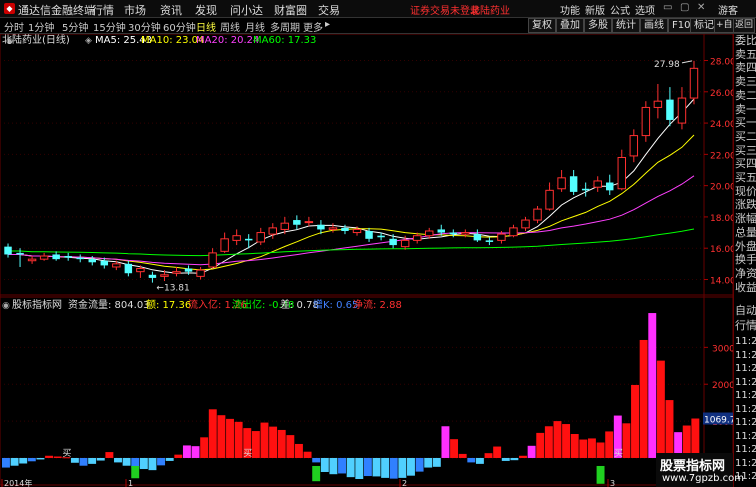 This screenshot has height=487, width=756. What do you see at coordinates (135, 10) in the screenshot?
I see `menu-market: 市场` at bounding box center [135, 10].